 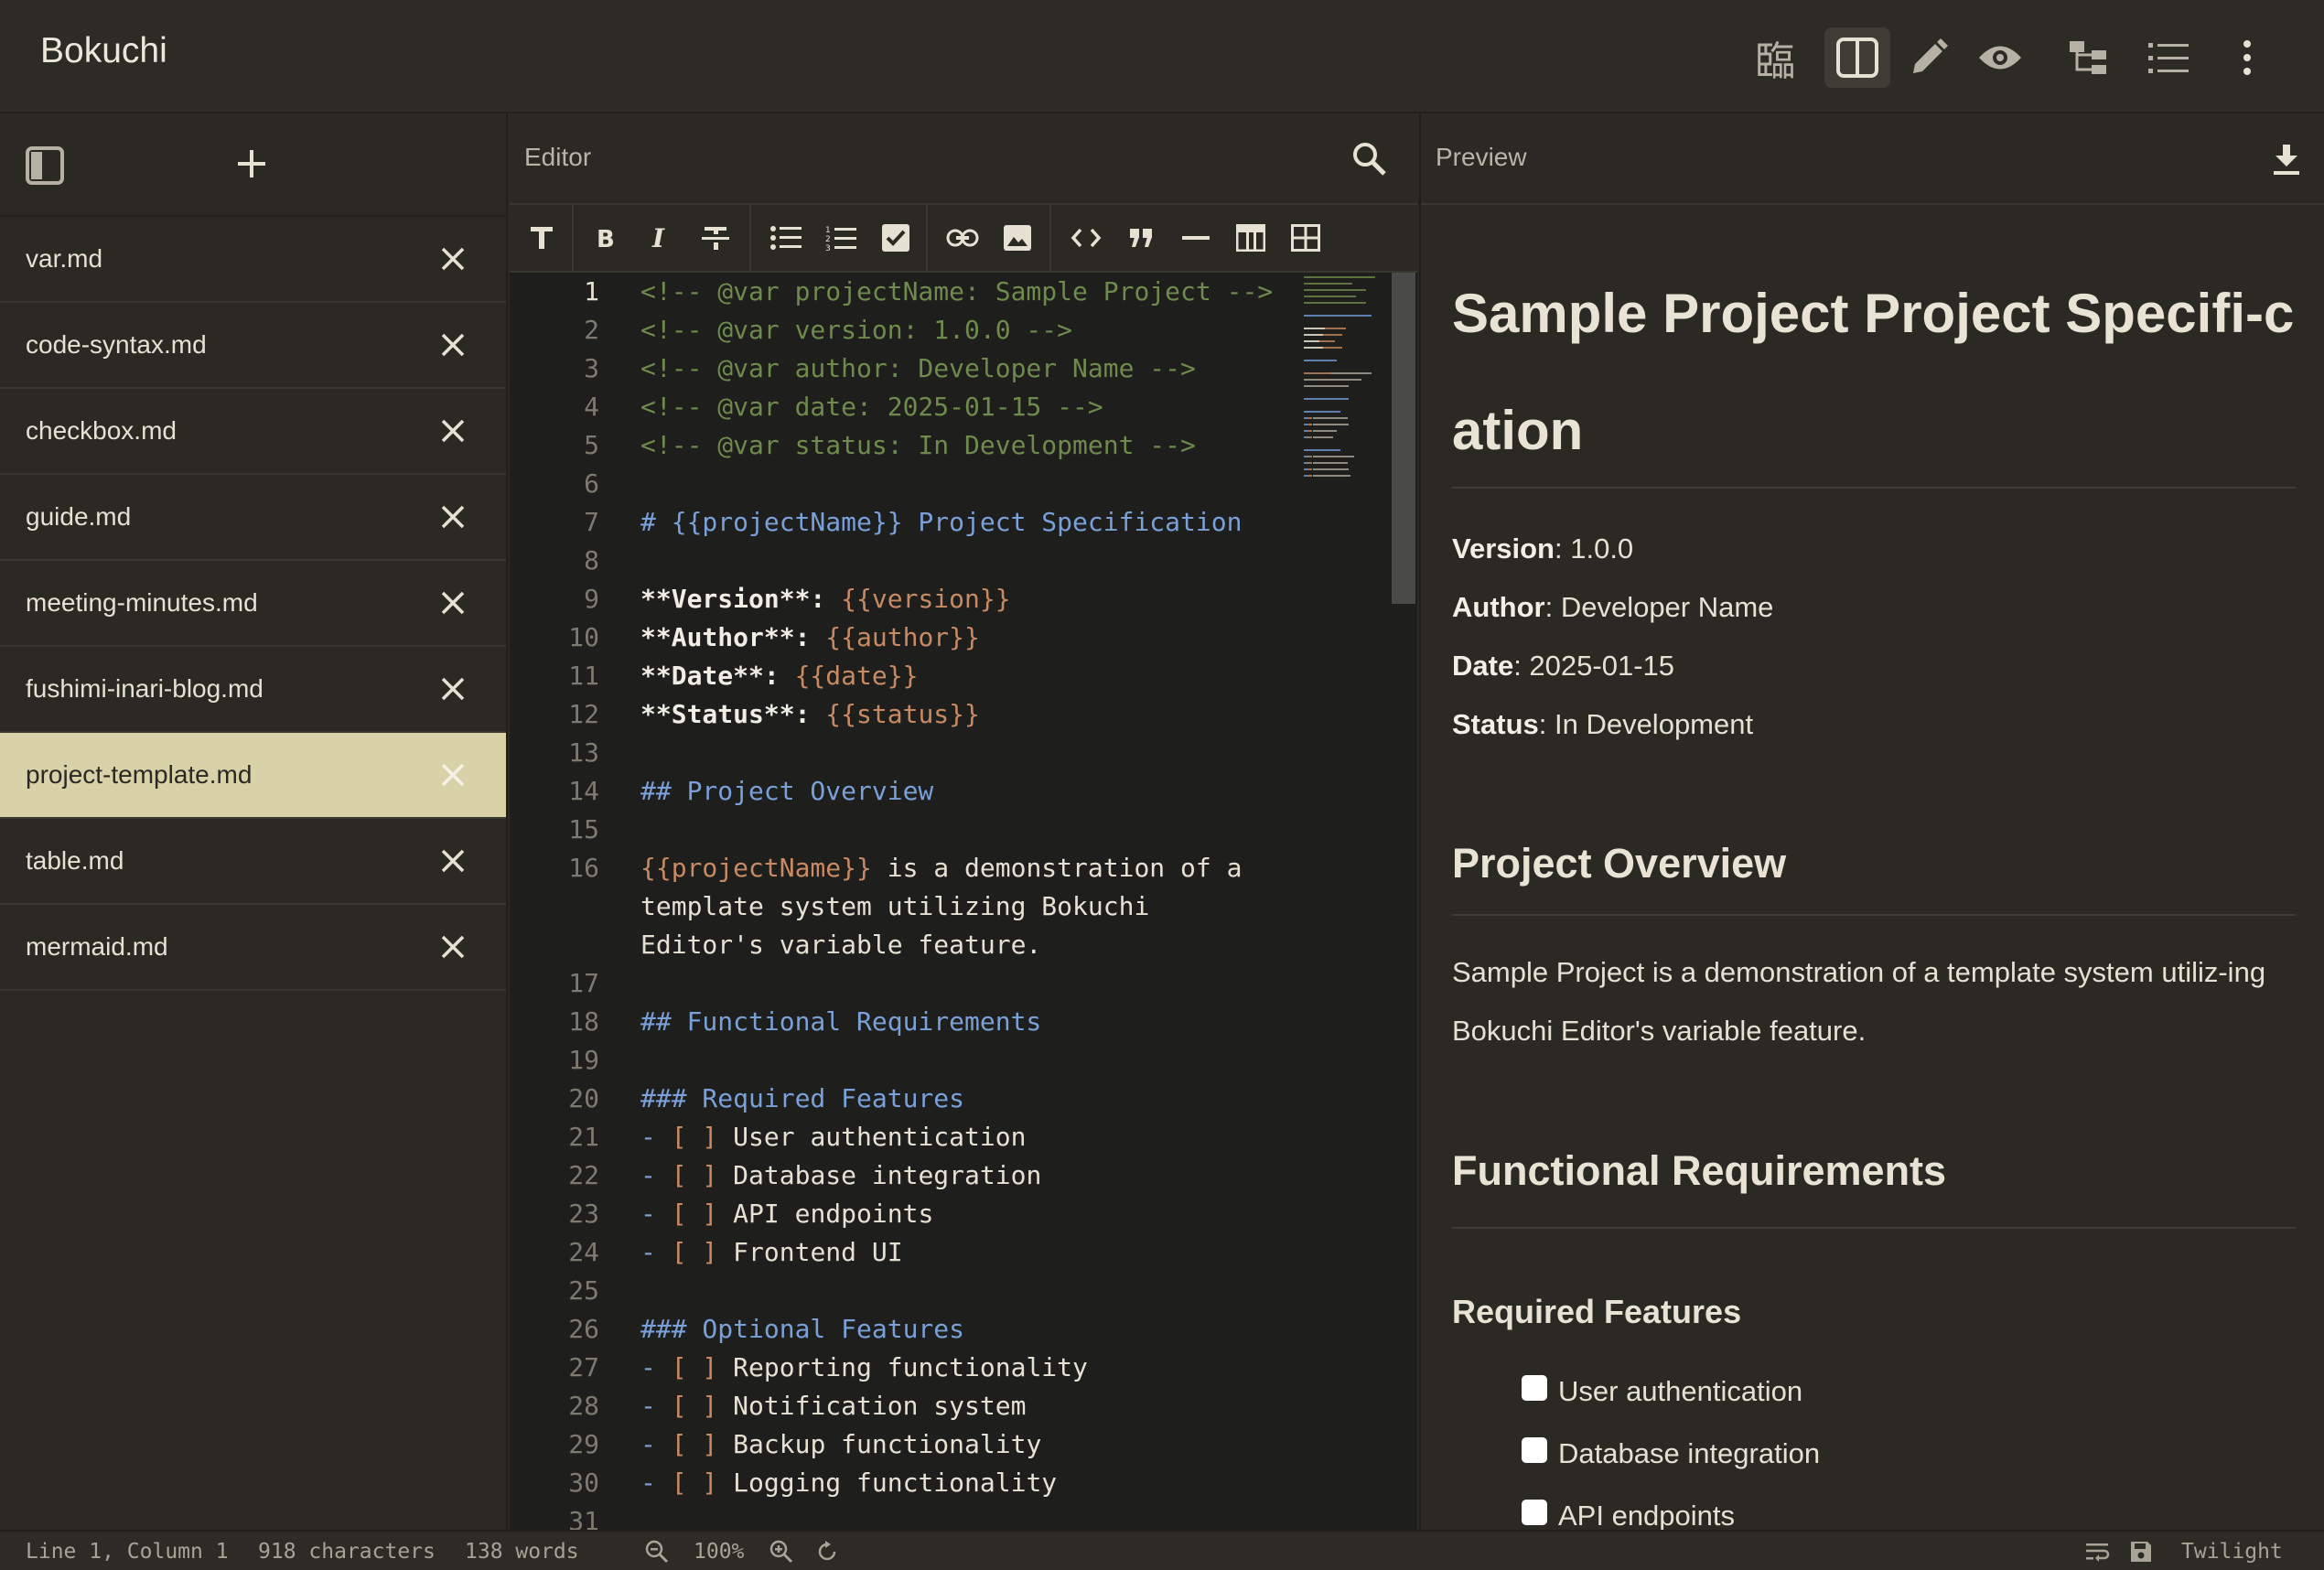 What do you see at coordinates (253, 518) in the screenshot?
I see `file-tab: guide.md` at bounding box center [253, 518].